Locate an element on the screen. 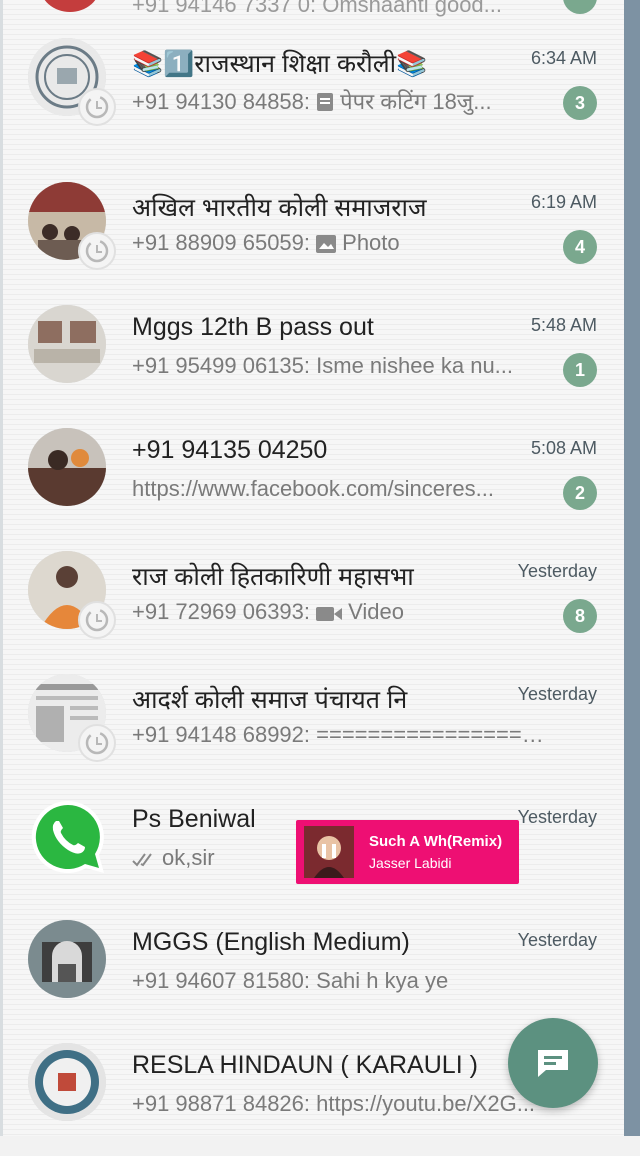 This screenshot has height=1156, width=640. sender: +91 94130 84858: is located at coordinates (221, 101).